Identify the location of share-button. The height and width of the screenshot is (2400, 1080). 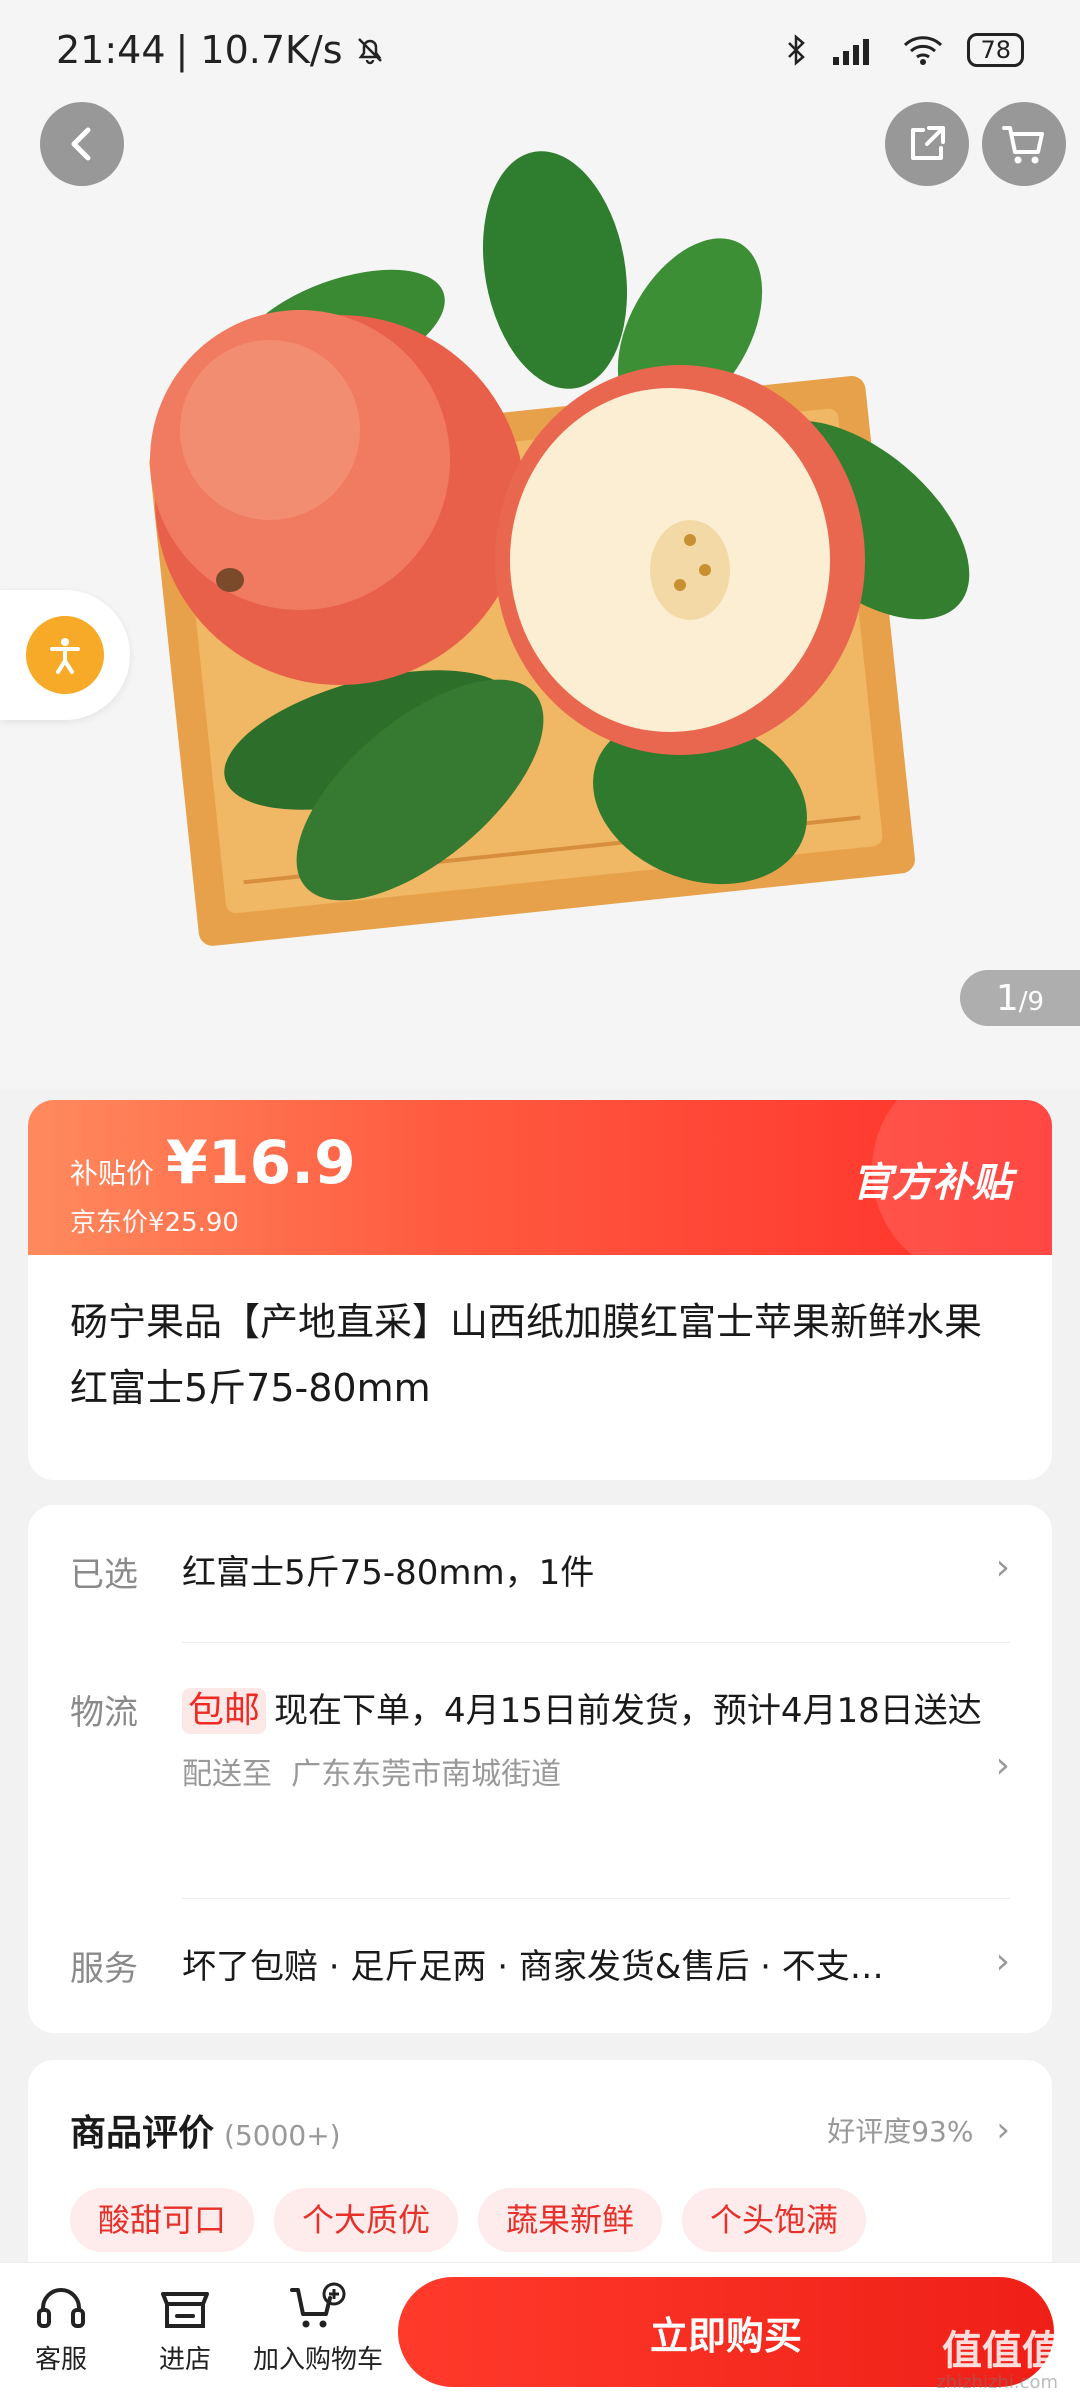
(927, 144).